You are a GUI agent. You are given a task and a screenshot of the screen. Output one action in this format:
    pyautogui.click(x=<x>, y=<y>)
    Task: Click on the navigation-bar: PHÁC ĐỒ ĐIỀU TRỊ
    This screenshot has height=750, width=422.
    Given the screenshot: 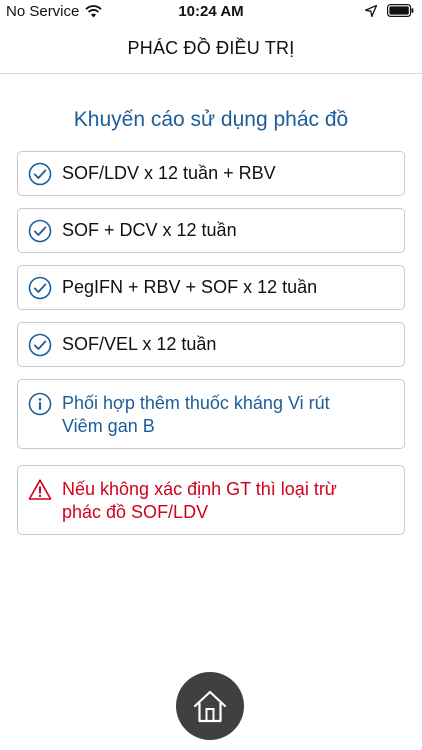 What is the action you would take?
    pyautogui.click(x=211, y=49)
    